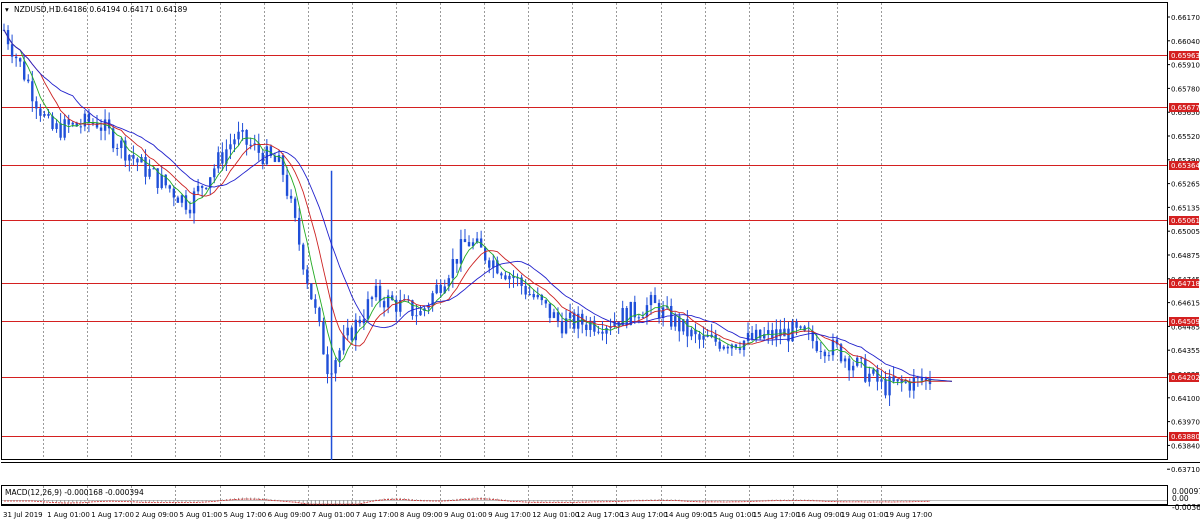 This screenshot has height=527, width=1200. Describe the element at coordinates (732, 515) in the screenshot. I see `time-label: 15 Aug 01:00` at that location.